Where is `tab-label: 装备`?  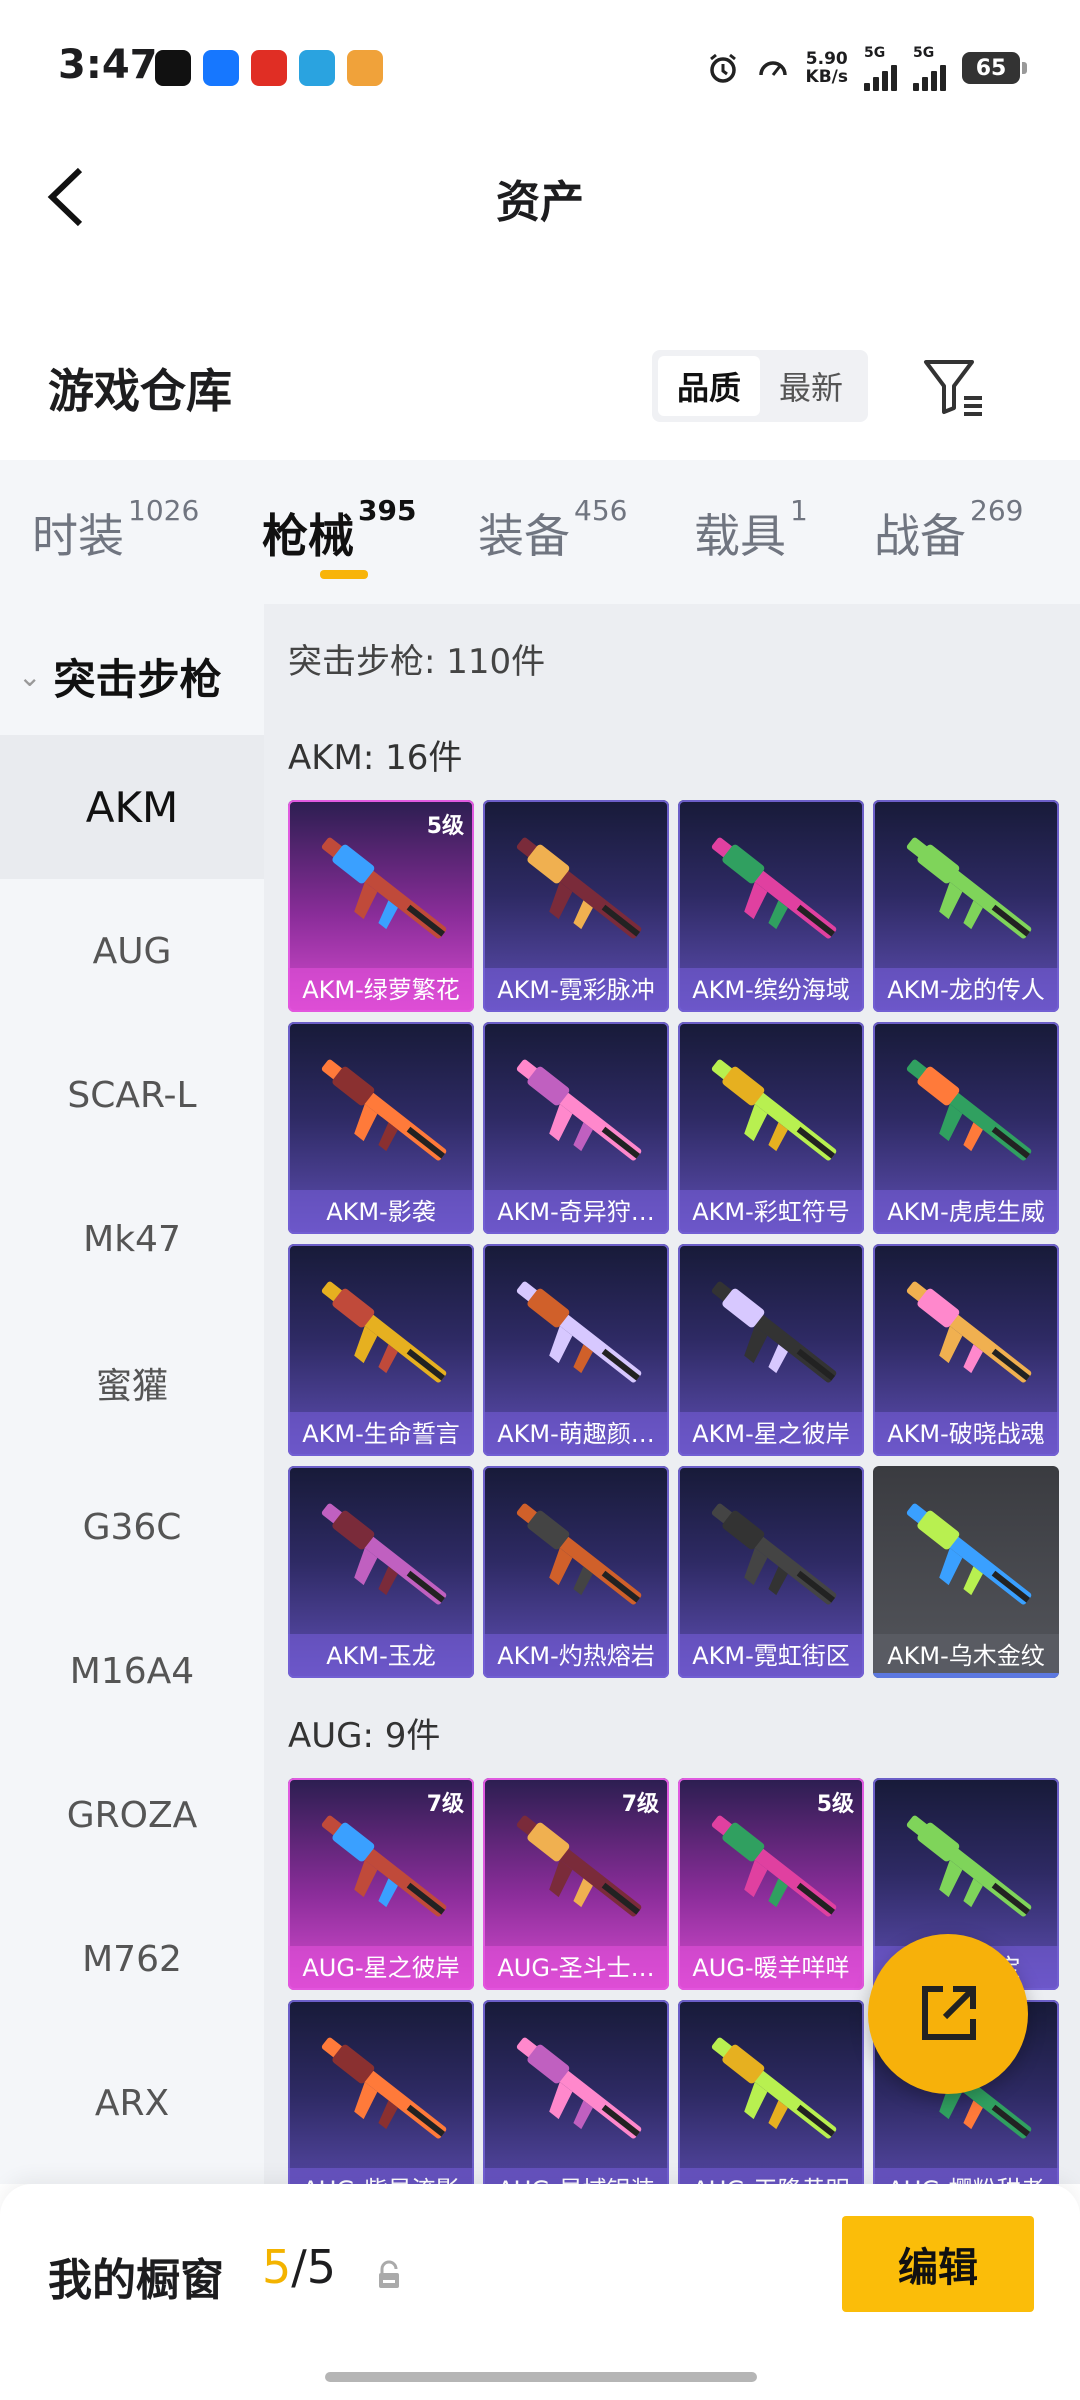
tab-label: 装备 is located at coordinates (524, 536).